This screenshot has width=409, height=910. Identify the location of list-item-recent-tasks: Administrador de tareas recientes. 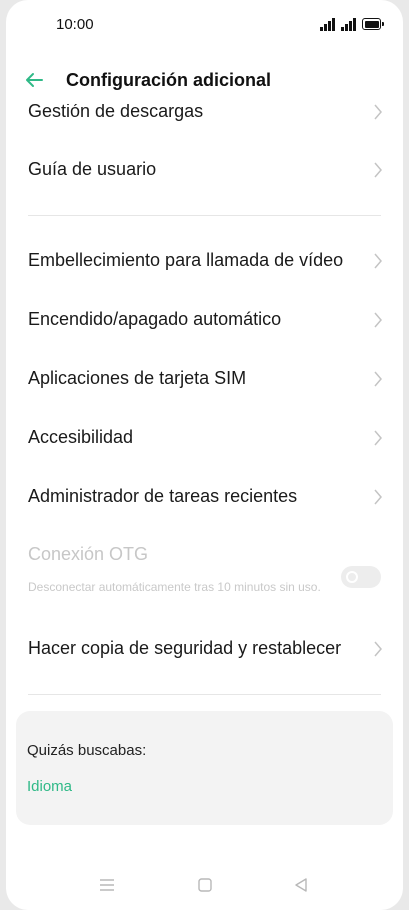
(204, 497).